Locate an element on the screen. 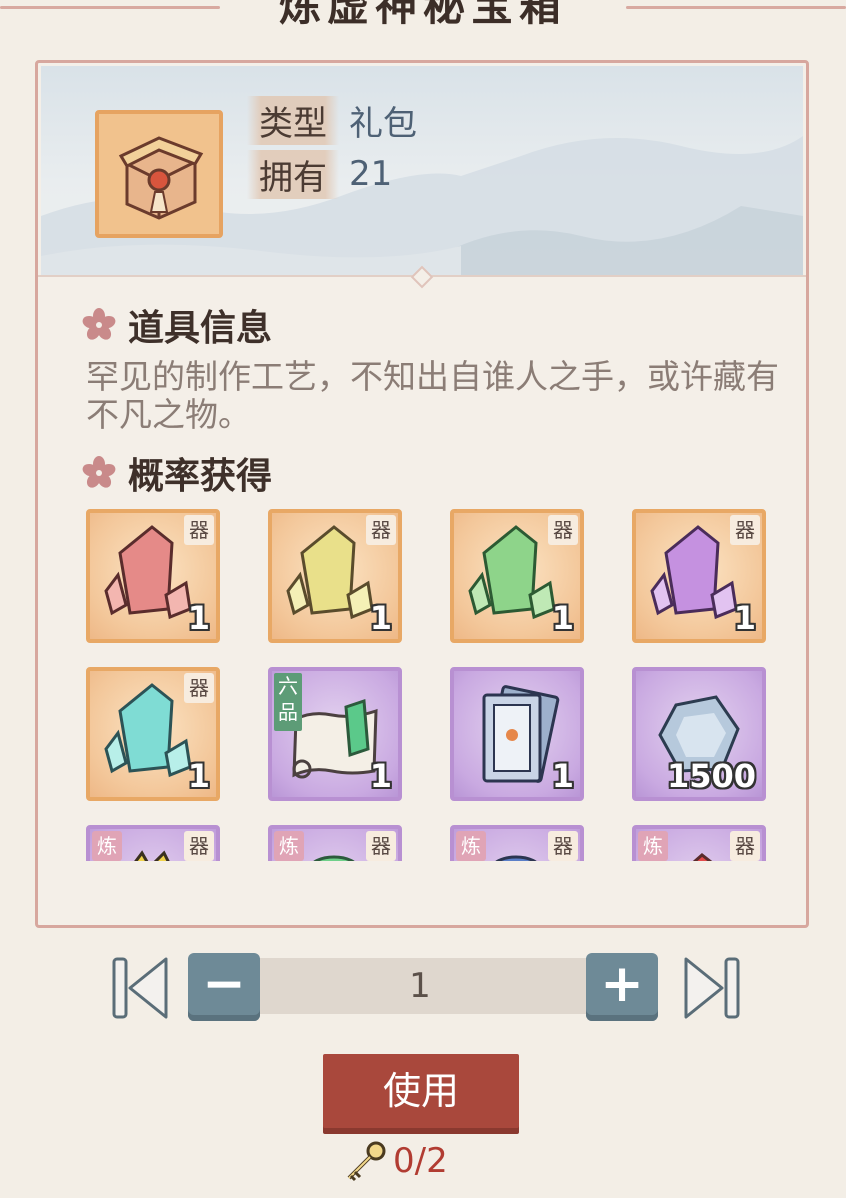  drop-item-cyan-crystal: 器 1 is located at coordinates (153, 734).